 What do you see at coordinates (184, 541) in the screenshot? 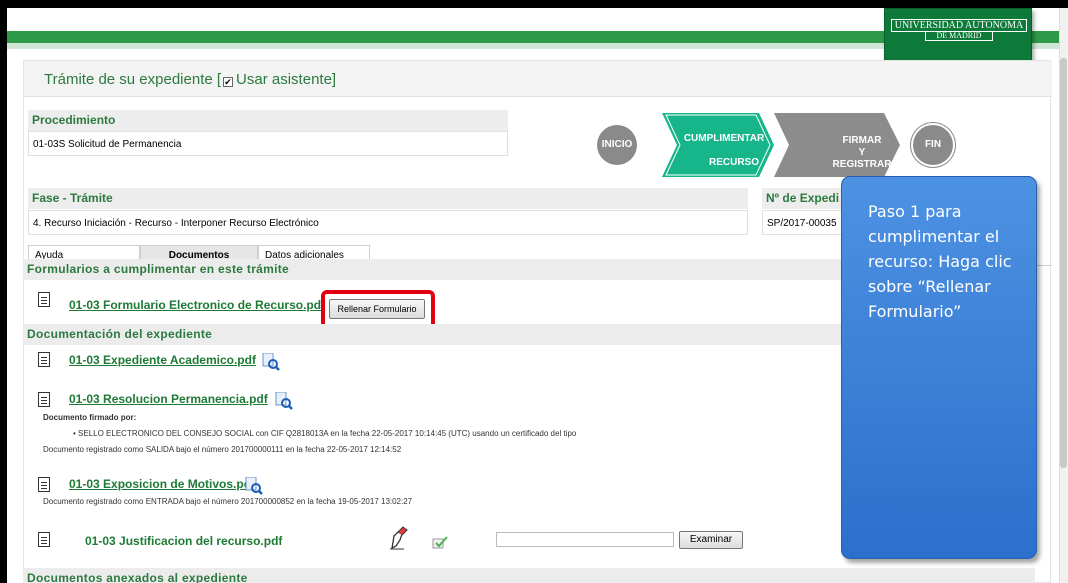
I see `doc-justificacion-name: 01-03 Justificacion del recurso.pdf` at bounding box center [184, 541].